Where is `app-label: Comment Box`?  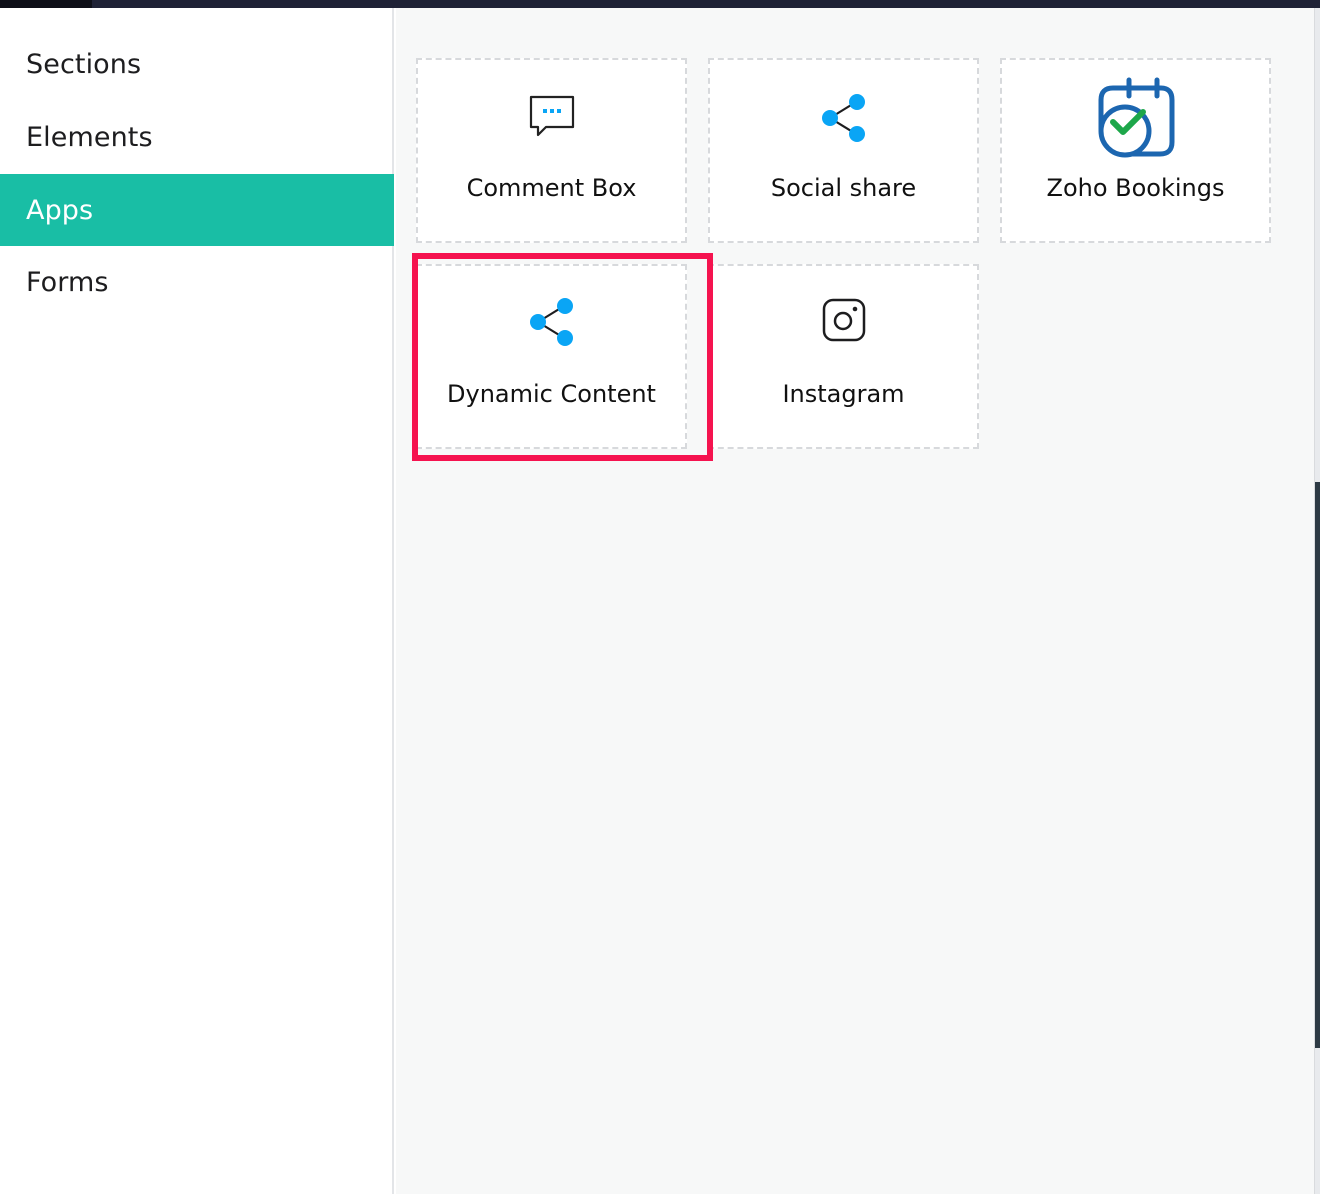
app-label: Comment Box is located at coordinates (551, 188).